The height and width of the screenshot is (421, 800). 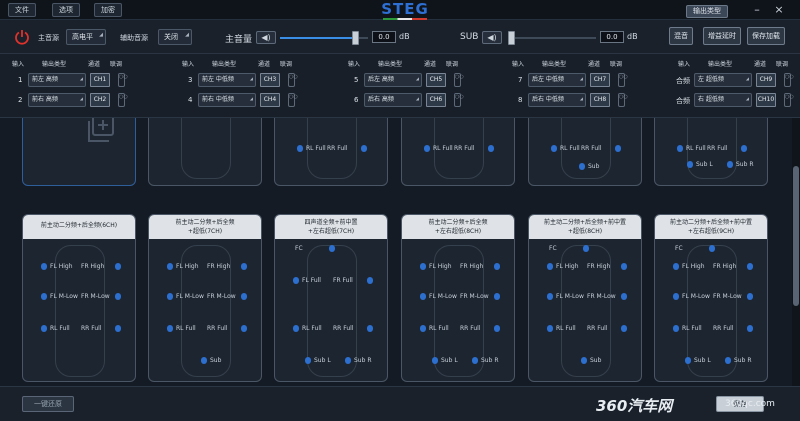 What do you see at coordinates (766, 80) in the screenshot?
I see `channel-button: CH9` at bounding box center [766, 80].